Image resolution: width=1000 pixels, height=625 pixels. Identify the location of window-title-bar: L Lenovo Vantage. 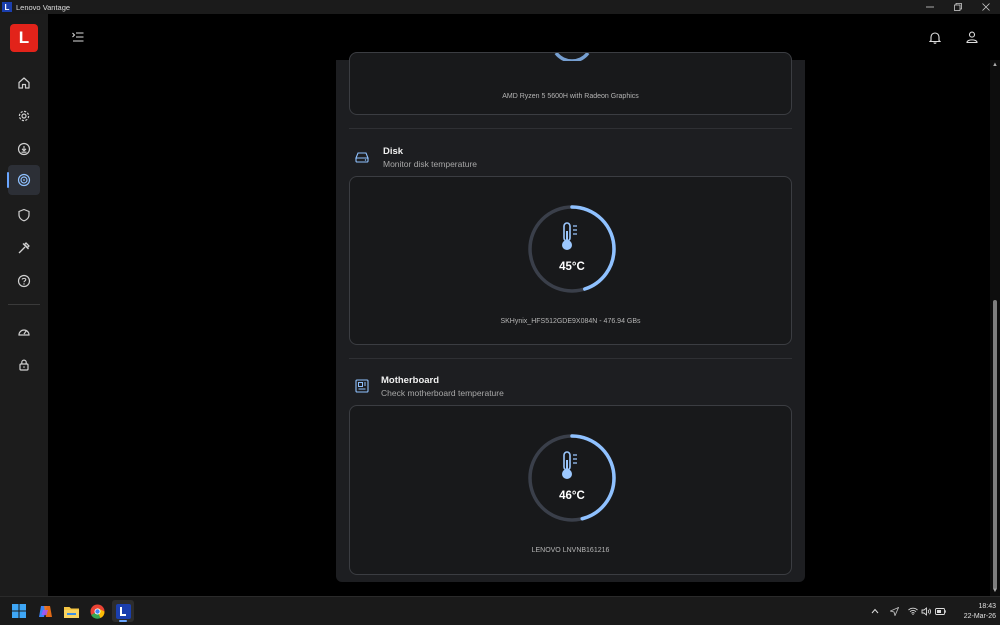
(500, 7).